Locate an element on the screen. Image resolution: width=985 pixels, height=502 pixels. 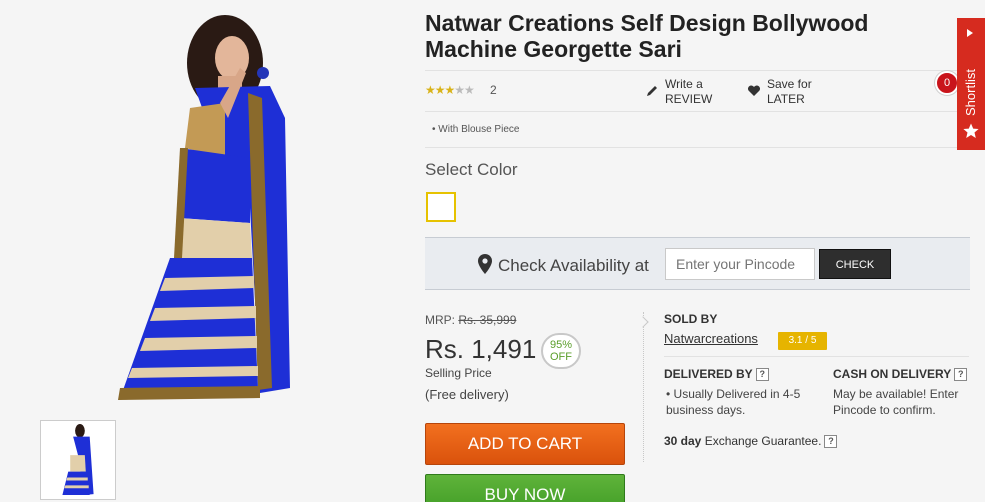
exchange-guarantee: 30 day Exchange Guarantee.? is located at coordinates (751, 441).